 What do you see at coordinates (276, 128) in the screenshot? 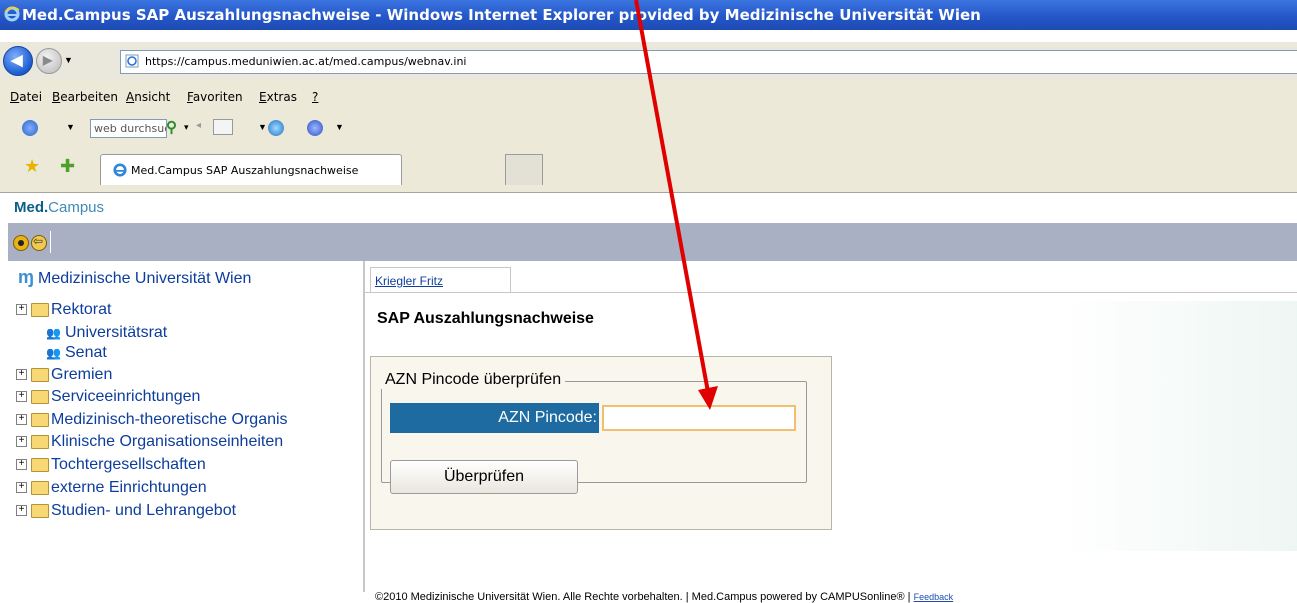
I see `tools-icon` at bounding box center [276, 128].